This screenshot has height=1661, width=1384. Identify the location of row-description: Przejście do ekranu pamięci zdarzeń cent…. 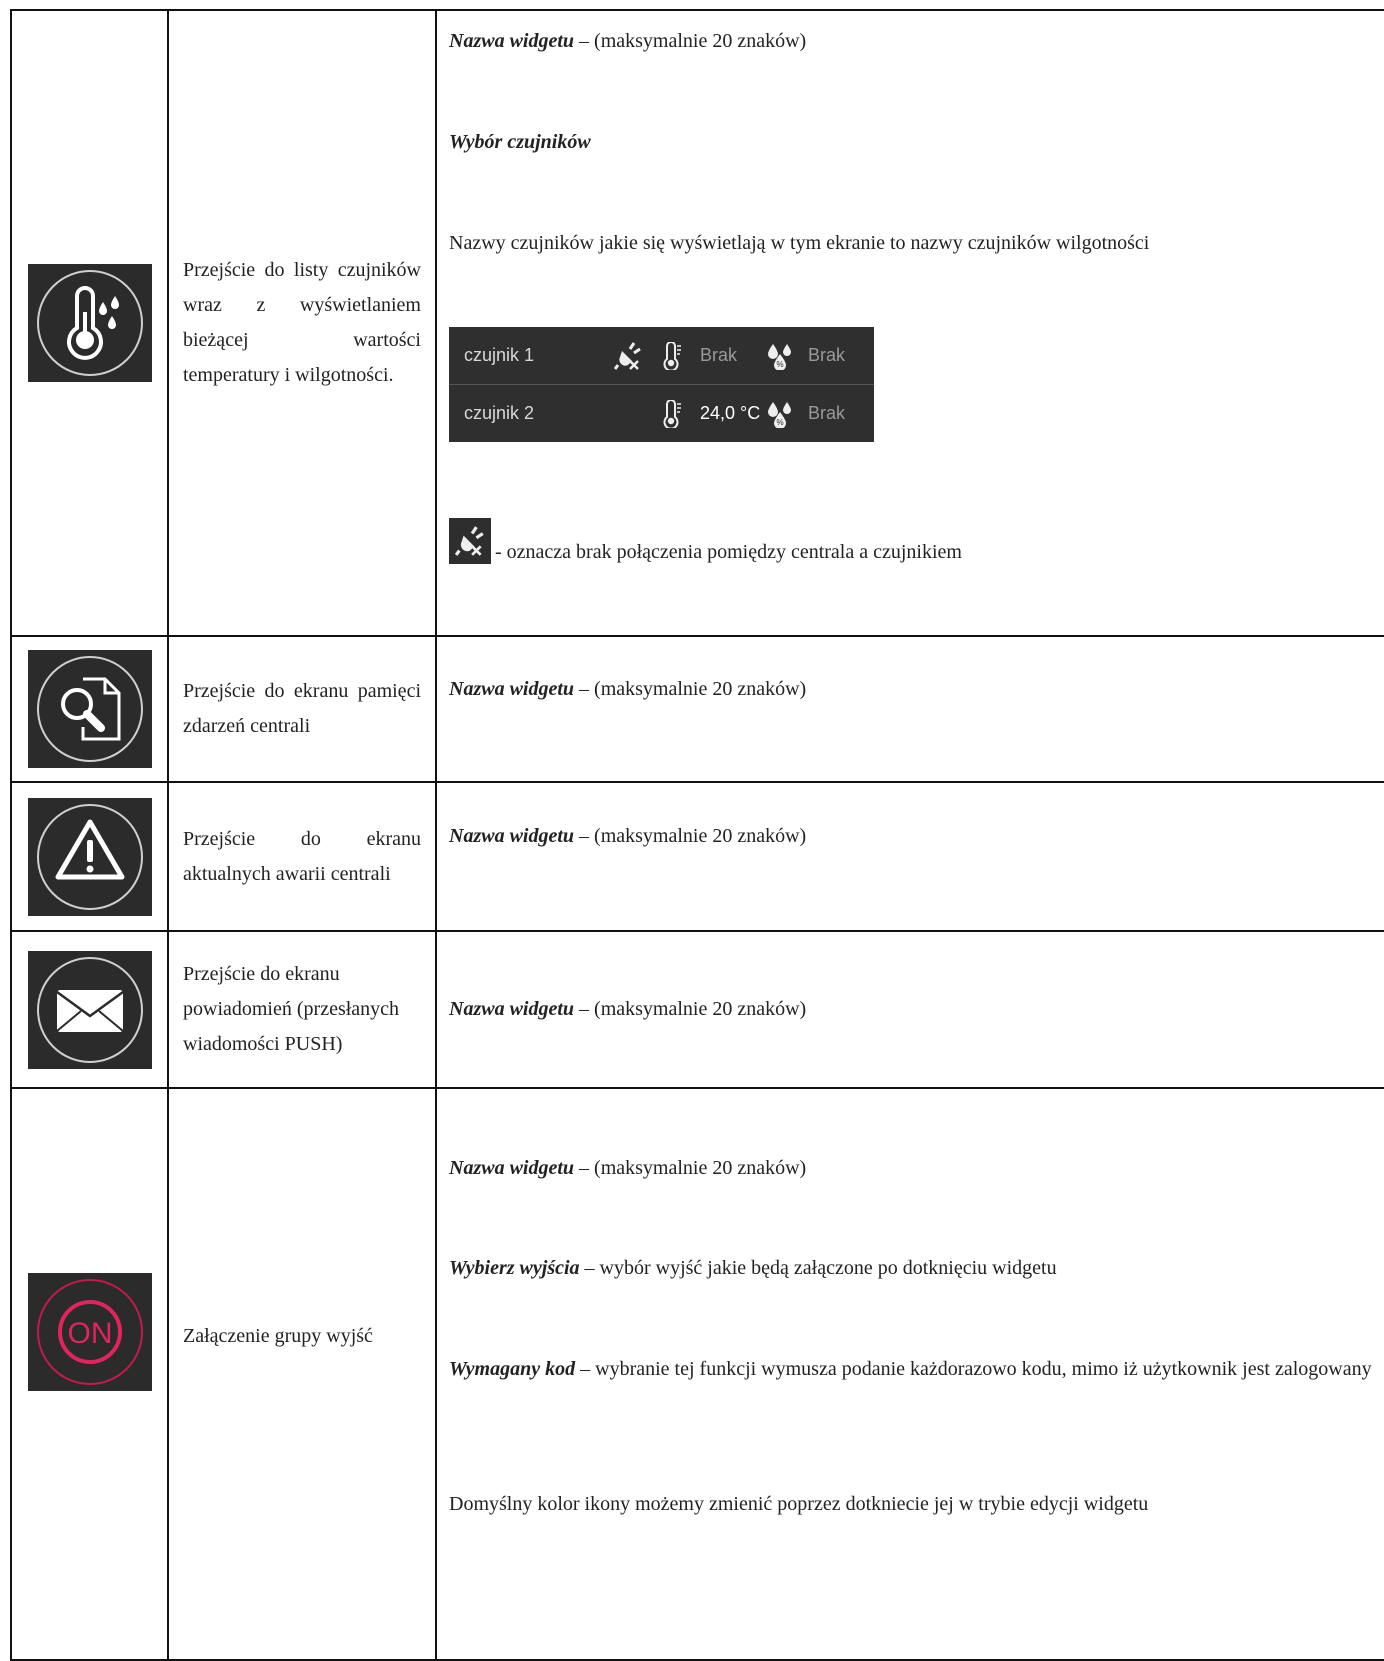
(302, 709).